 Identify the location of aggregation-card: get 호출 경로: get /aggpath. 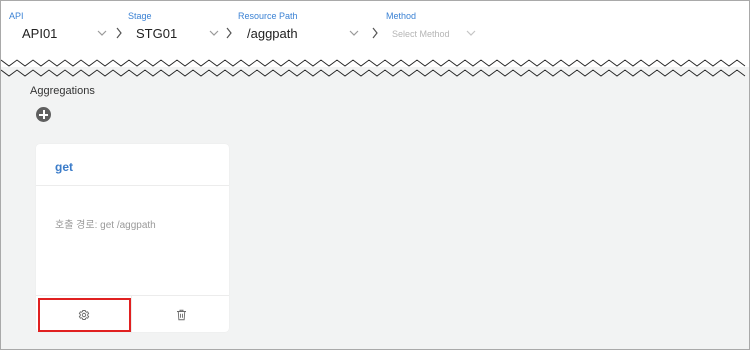
(132, 238).